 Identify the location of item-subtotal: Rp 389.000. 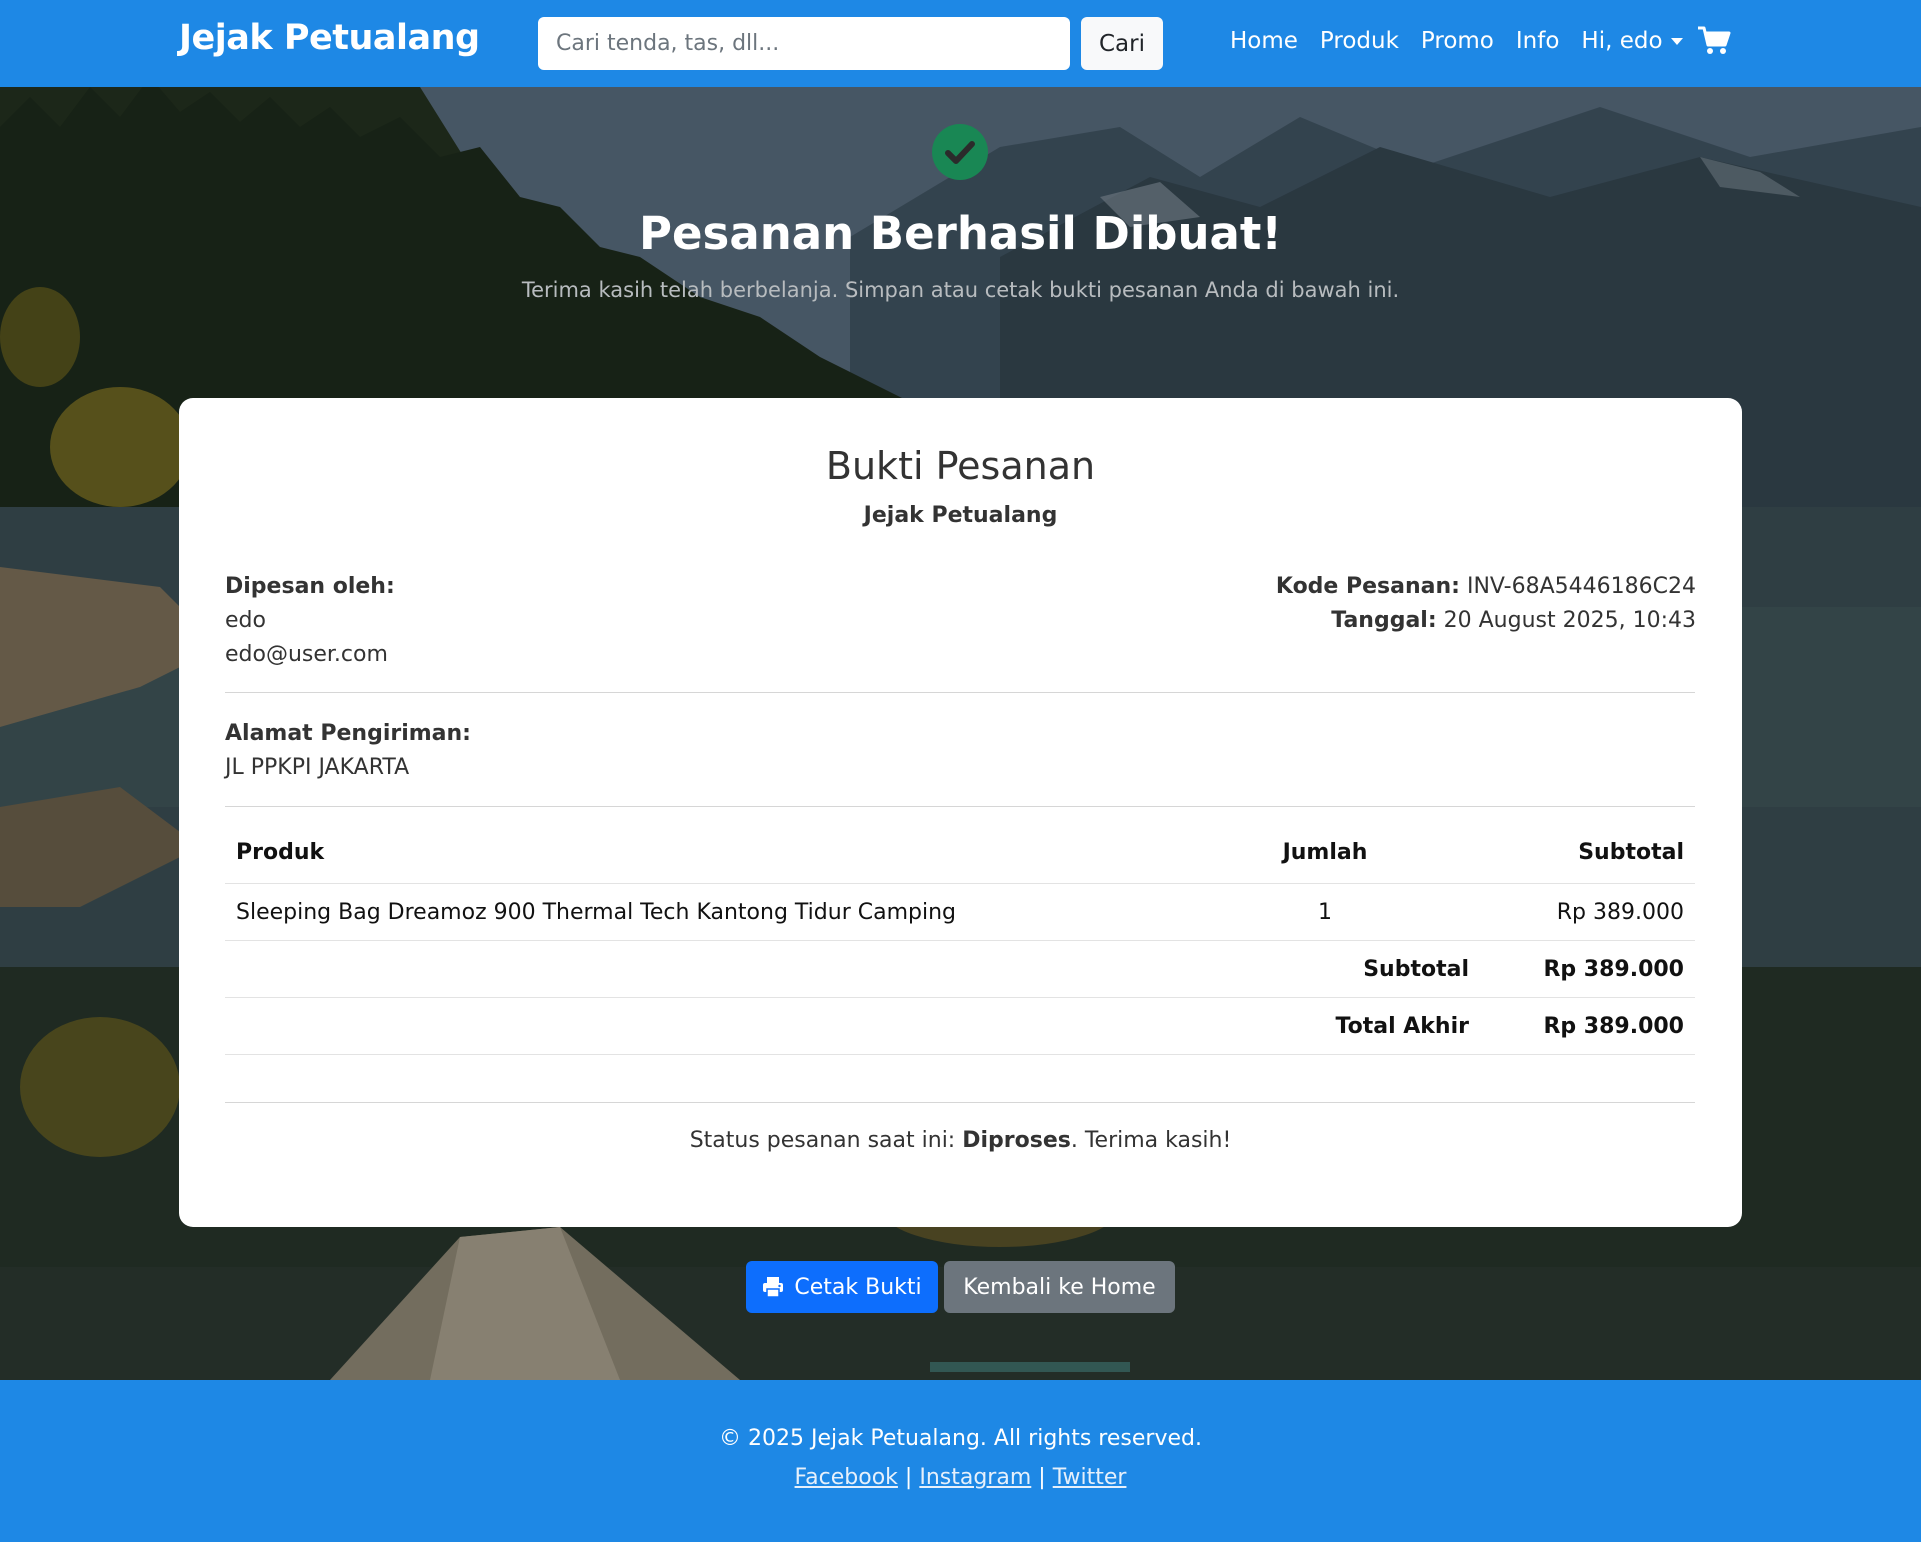
(1620, 912).